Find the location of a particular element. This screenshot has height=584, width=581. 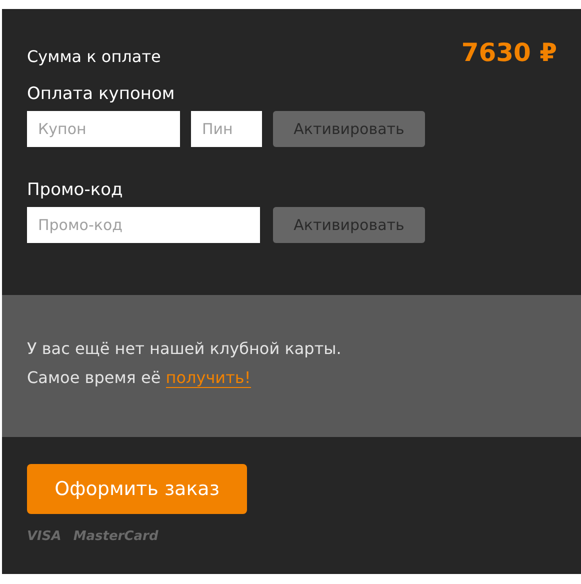

total-amount: 7630 ₽ is located at coordinates (509, 52).